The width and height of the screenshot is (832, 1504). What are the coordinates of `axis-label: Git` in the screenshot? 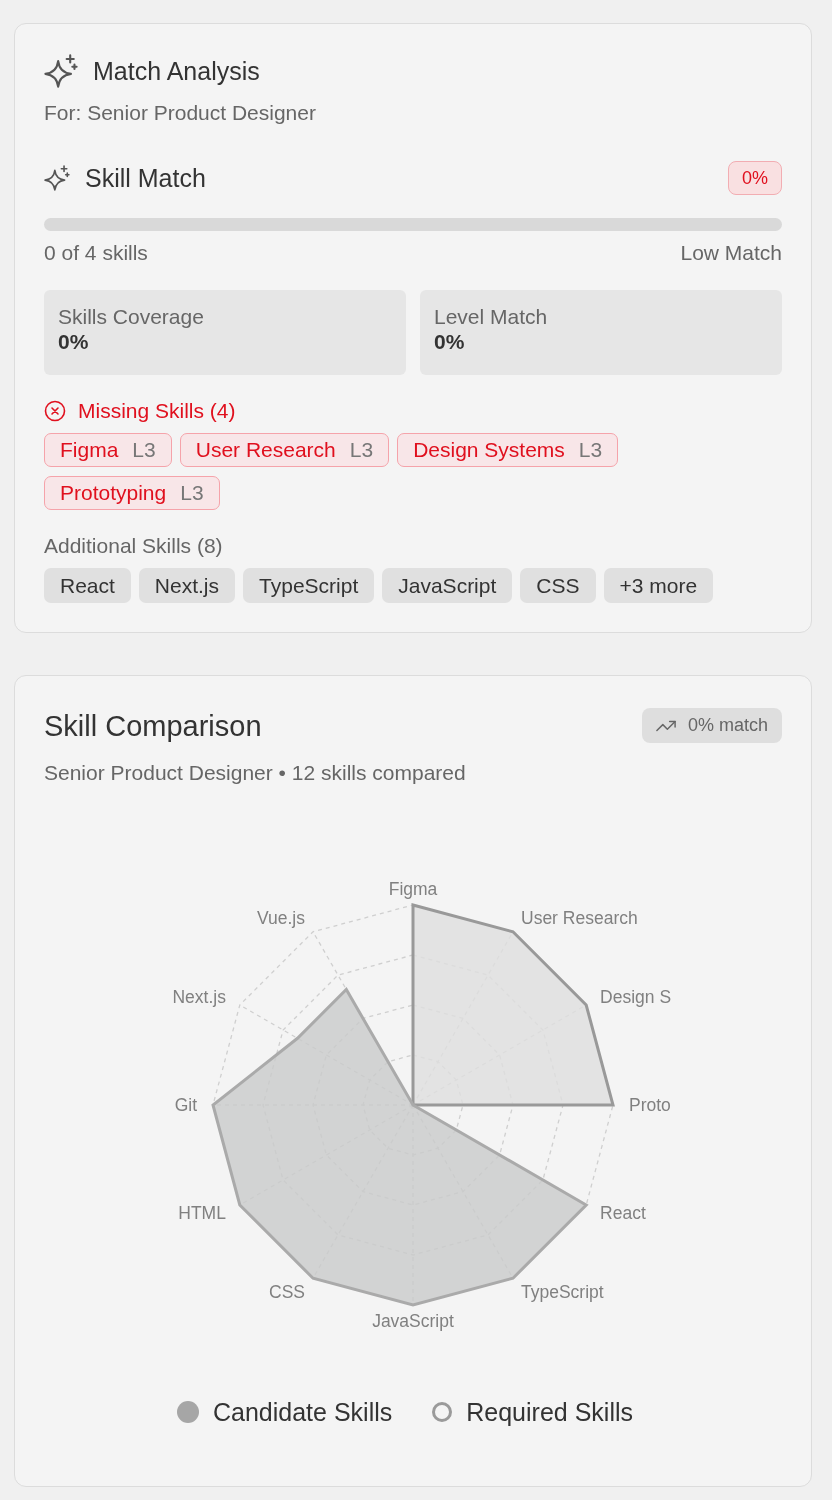 It's located at (185, 1105).